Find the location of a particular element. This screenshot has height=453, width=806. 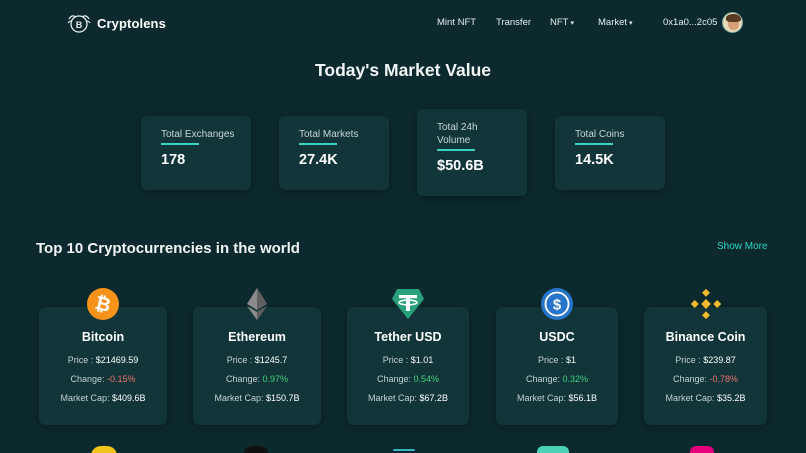

coin-price-row: Price : $1.01 is located at coordinates (408, 360).